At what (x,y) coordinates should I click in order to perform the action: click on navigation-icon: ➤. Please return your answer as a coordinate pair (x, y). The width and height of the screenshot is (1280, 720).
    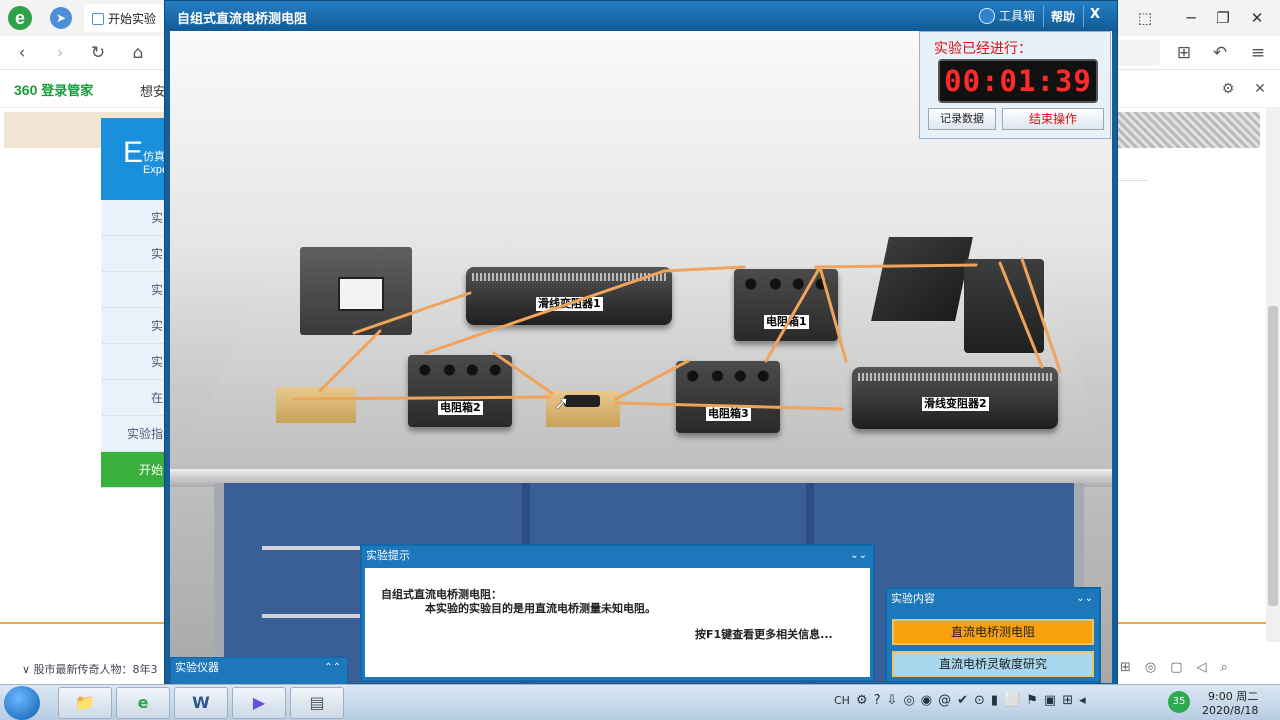
    Looking at the image, I should click on (61, 18).